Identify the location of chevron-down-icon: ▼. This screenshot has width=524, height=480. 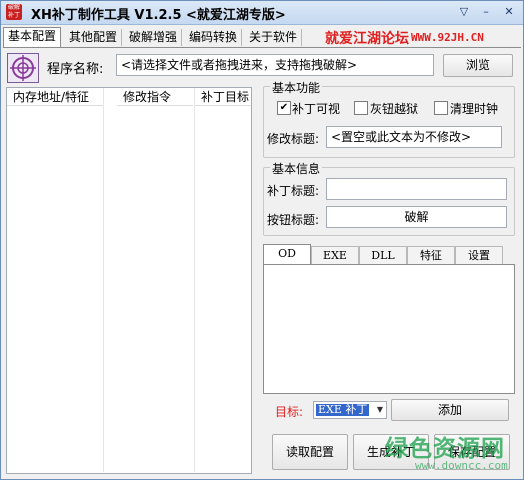
(379, 409).